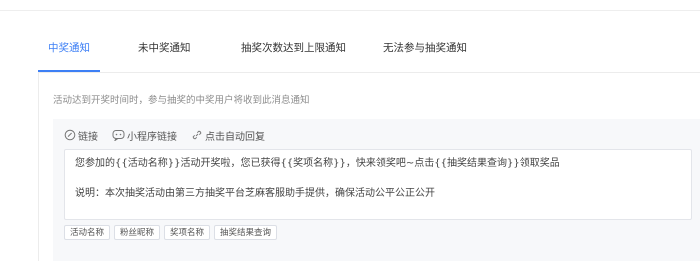 Image resolution: width=700 pixels, height=261 pixels. What do you see at coordinates (350, 10) in the screenshot?
I see `top-divider` at bounding box center [350, 10].